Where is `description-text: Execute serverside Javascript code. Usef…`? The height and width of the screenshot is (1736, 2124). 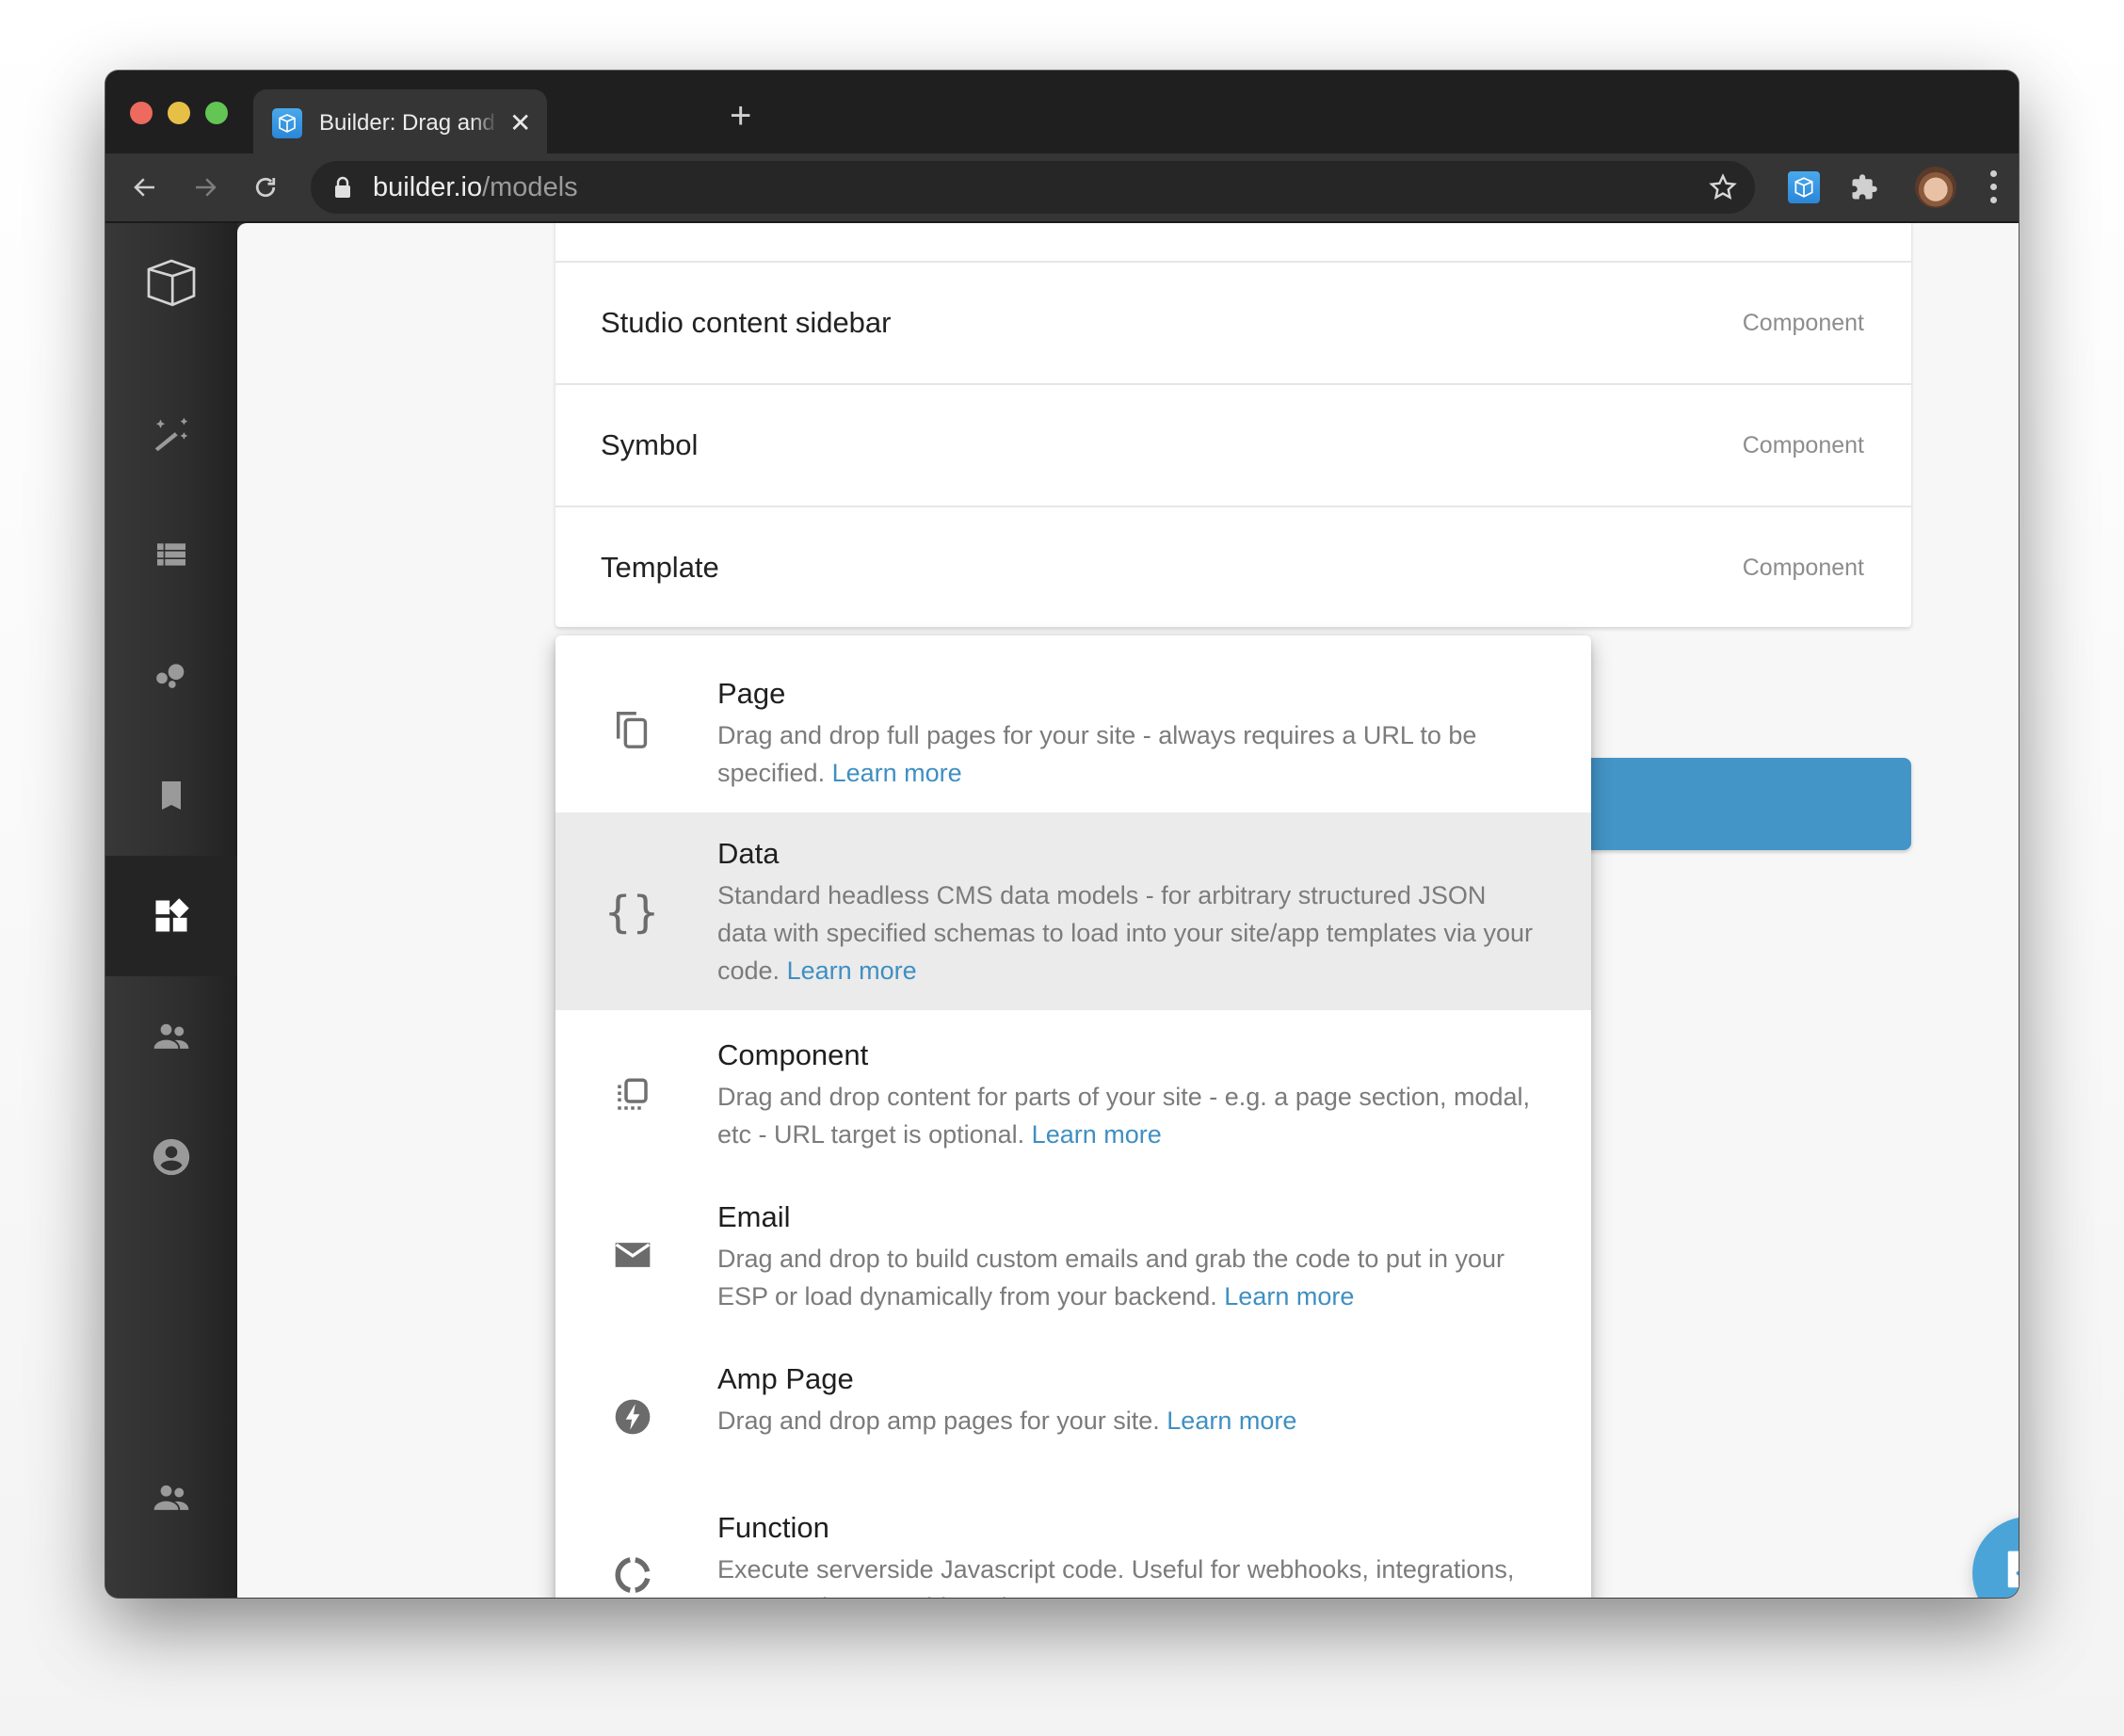 description-text: Execute serverside Javascript code. Usef… is located at coordinates (1116, 1576).